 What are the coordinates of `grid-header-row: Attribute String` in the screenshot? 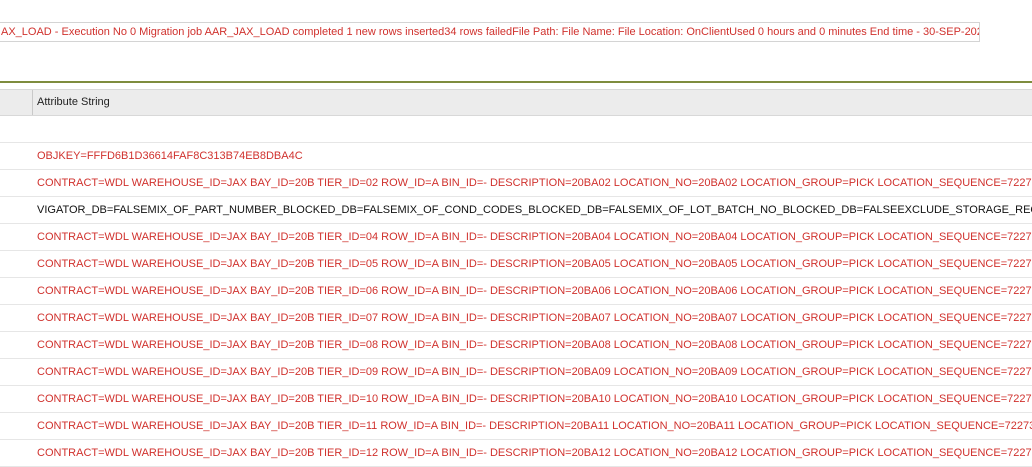 It's located at (516, 102).